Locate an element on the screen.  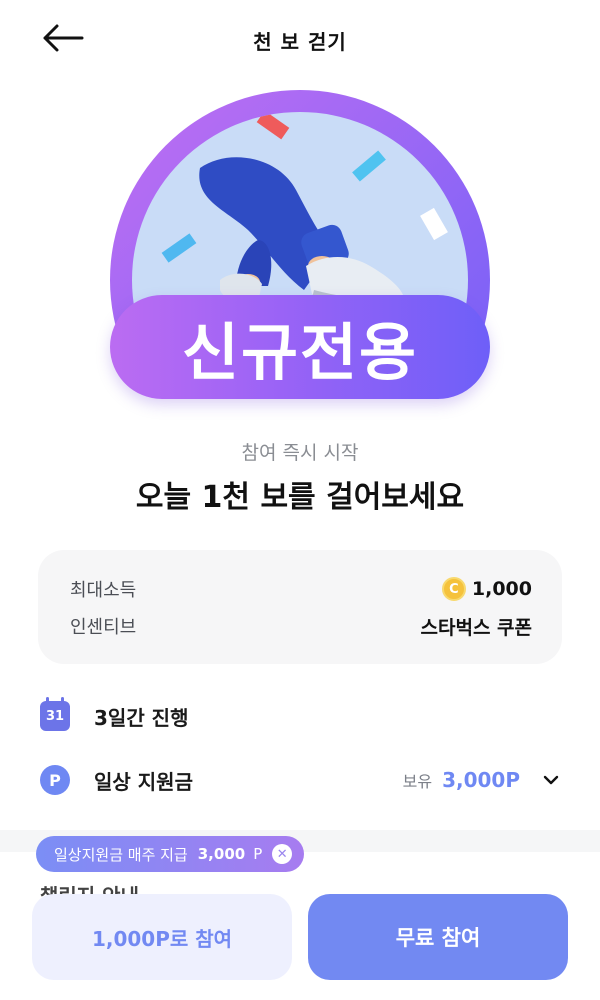
daily-support-row: P 일상 지원금 보유 3,000P is located at coordinates (300, 780).